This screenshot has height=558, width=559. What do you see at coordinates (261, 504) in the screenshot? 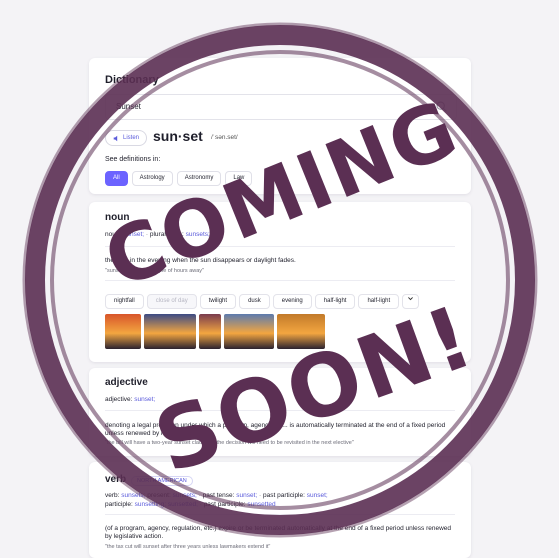
I see `past-participle-link-2: sunsetted` at bounding box center [261, 504].